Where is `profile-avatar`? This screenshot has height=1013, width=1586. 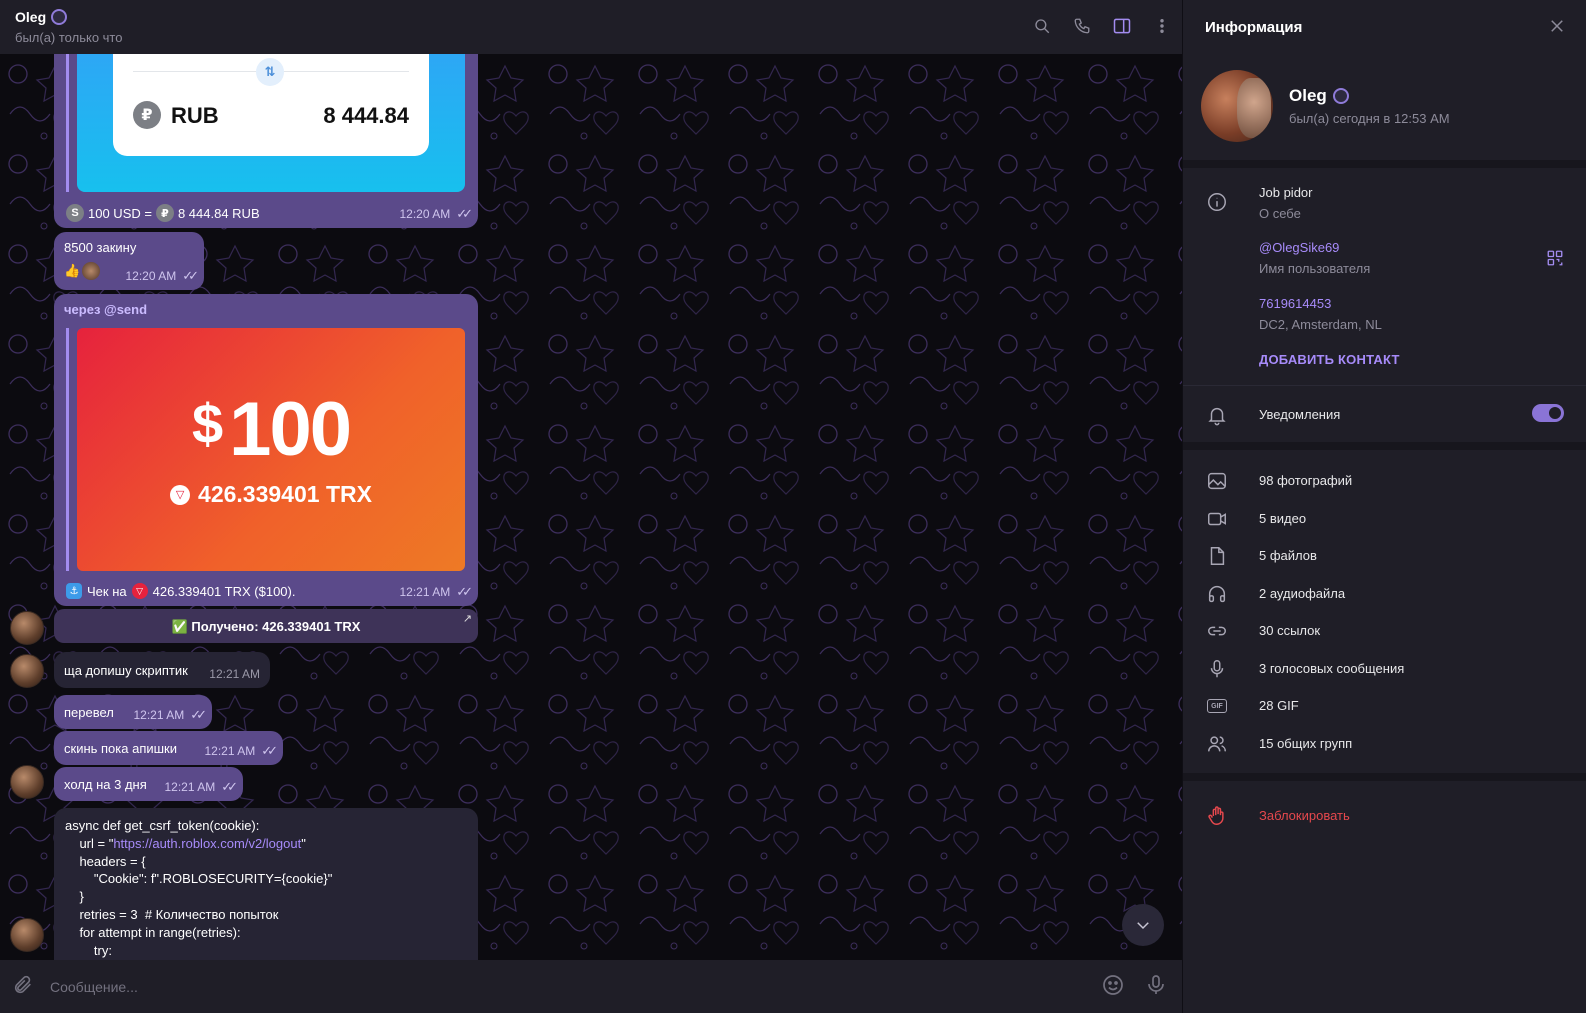 profile-avatar is located at coordinates (1237, 106).